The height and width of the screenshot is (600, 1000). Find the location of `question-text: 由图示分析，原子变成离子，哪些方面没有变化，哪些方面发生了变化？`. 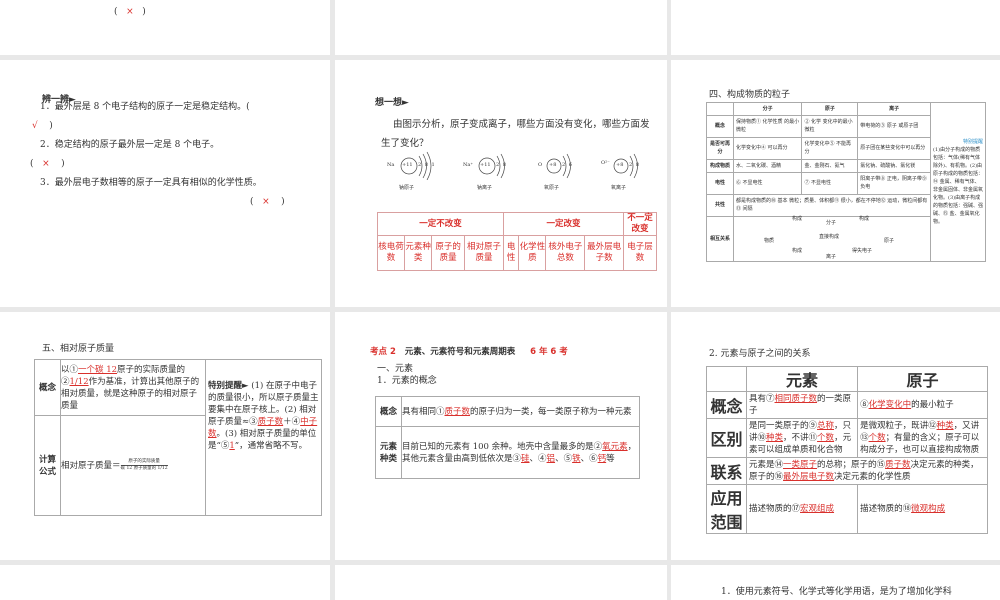

question-text: 由图示分析，原子变成离子，哪些方面没有变化，哪些方面发生了变化？ is located at coordinates (515, 134).